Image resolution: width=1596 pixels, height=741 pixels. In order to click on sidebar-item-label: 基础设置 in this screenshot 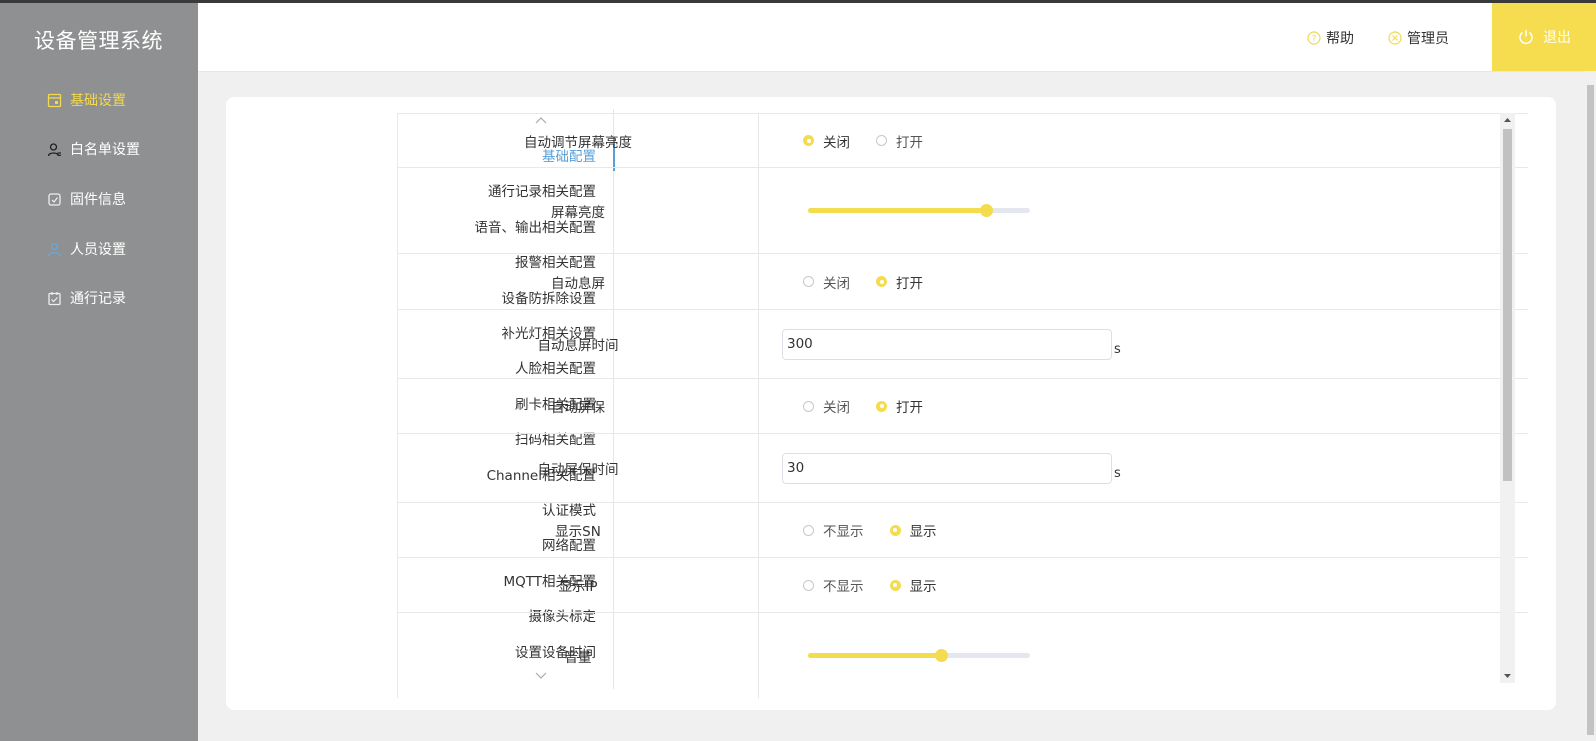, I will do `click(98, 101)`.